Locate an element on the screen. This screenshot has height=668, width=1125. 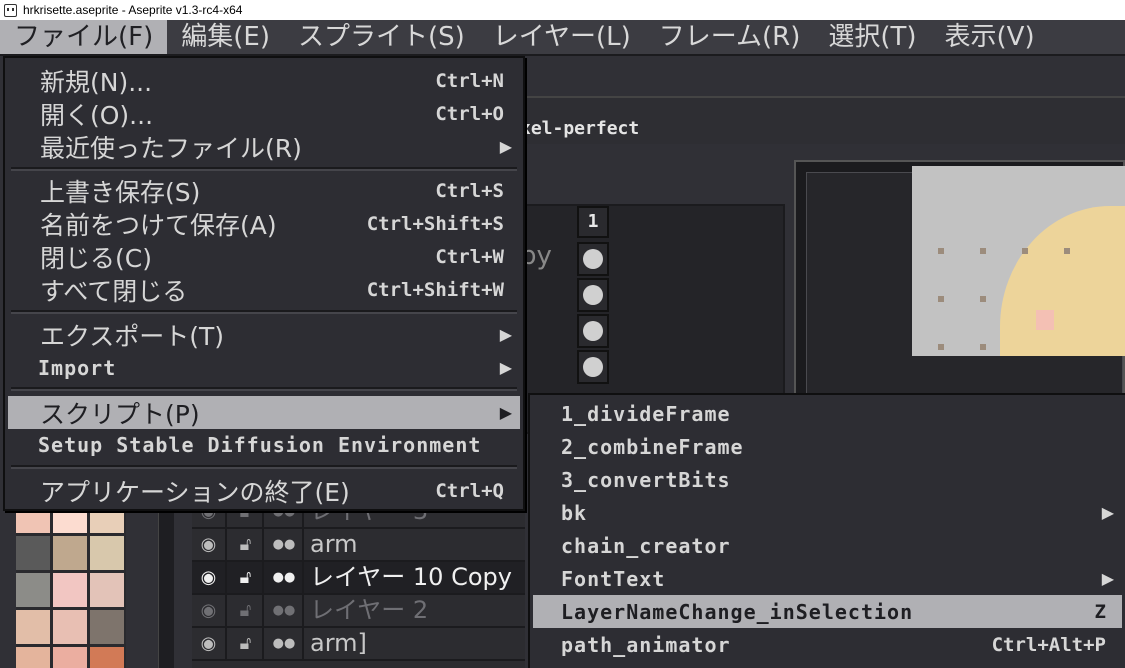
menu-layer: レイヤー(L) is located at coordinates (562, 37).